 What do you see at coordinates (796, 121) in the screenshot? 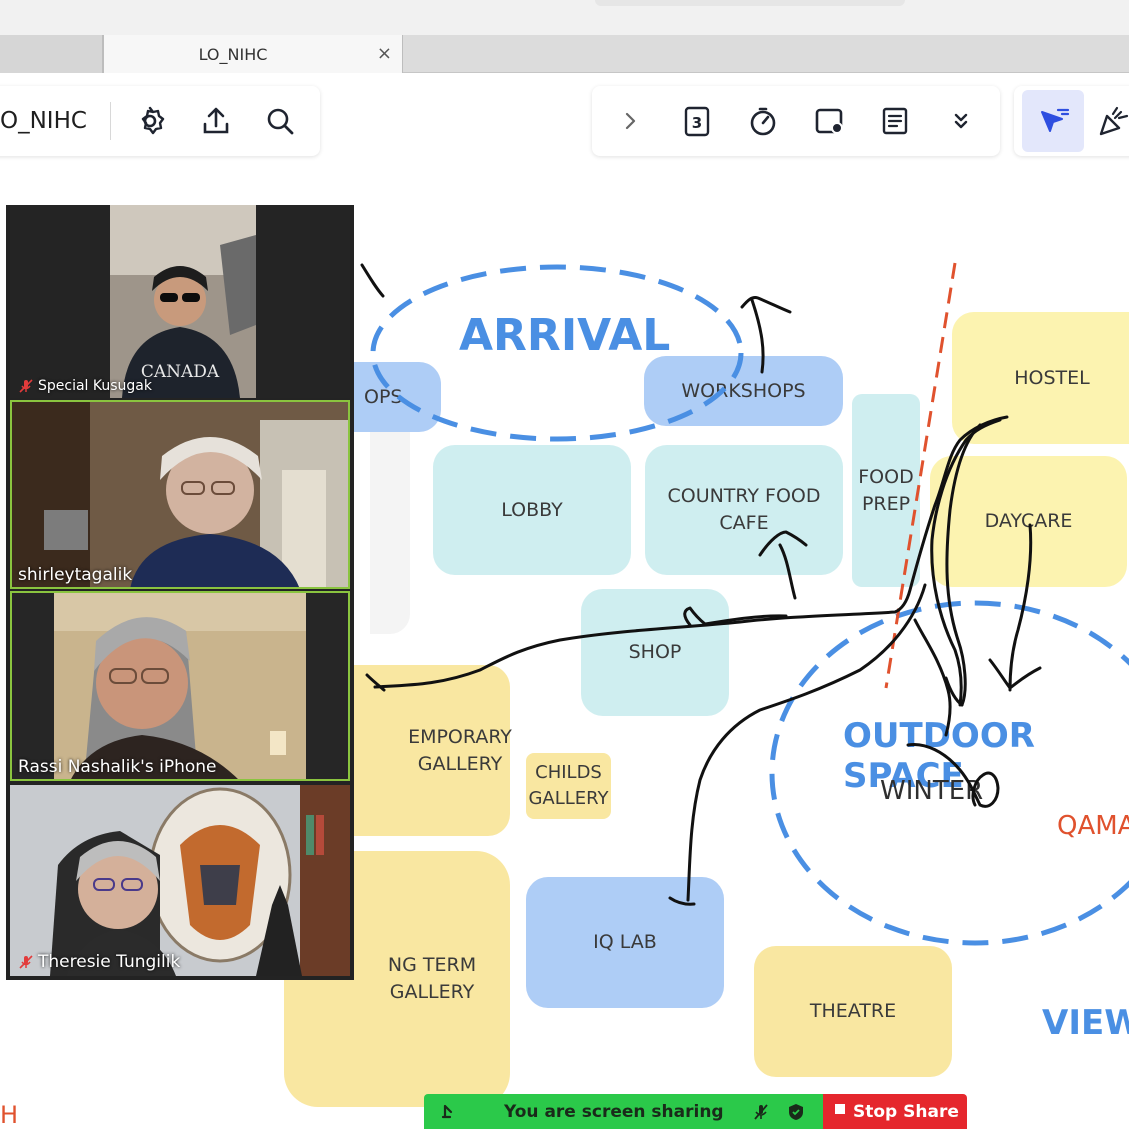
I see `board-tools-toolbar: 3` at bounding box center [796, 121].